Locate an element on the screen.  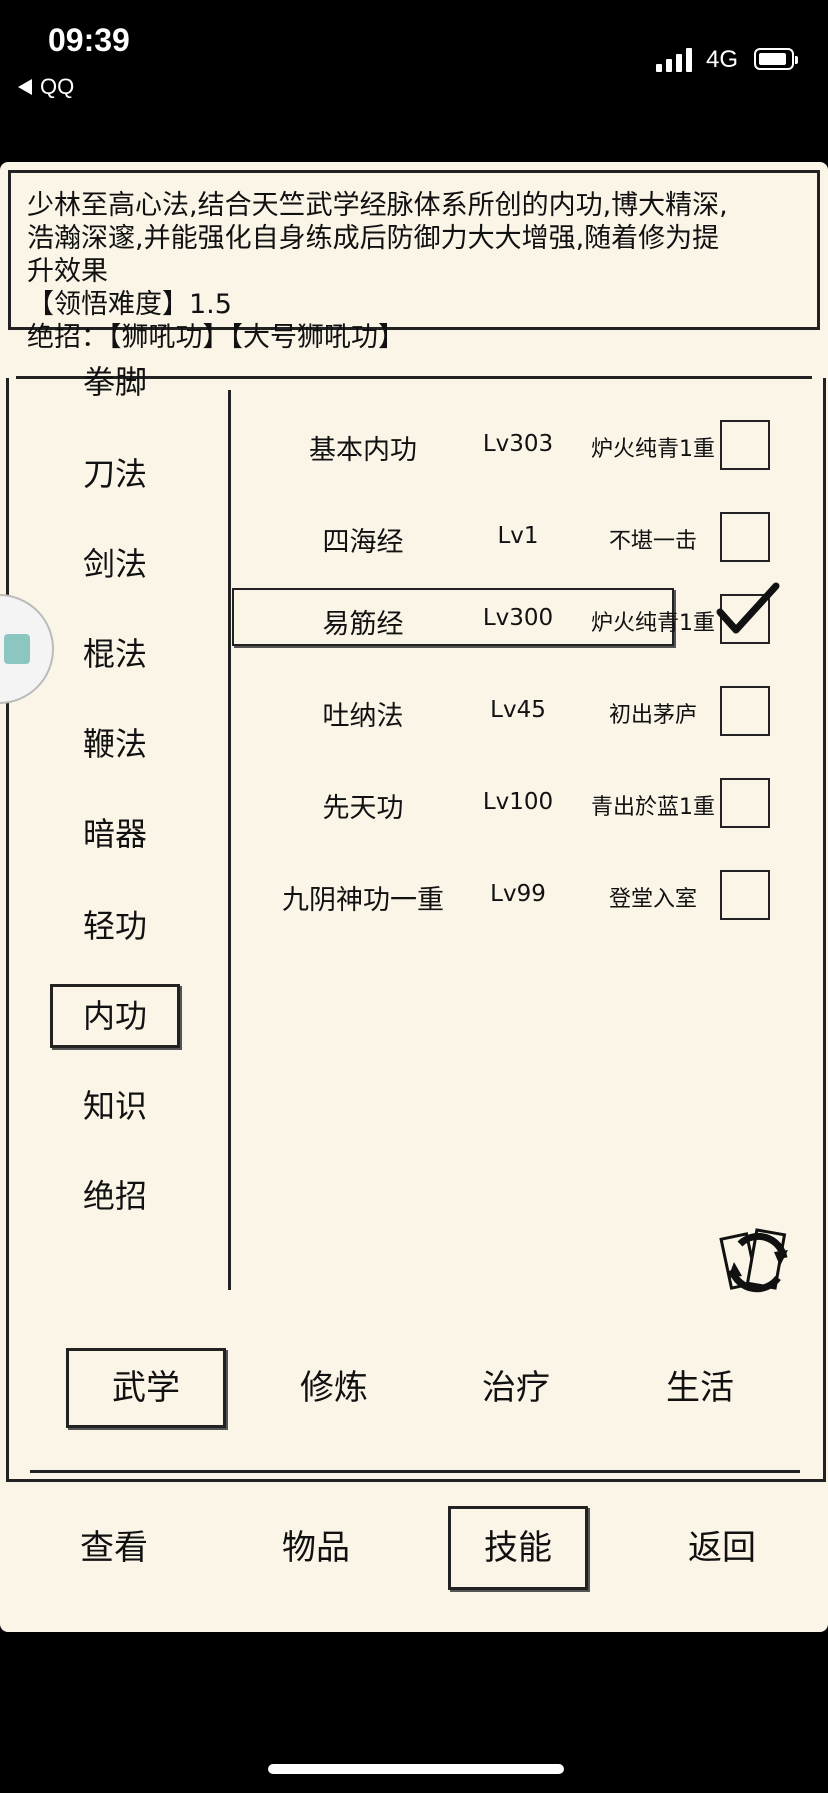
category-juezhao: 绝招 is located at coordinates (115, 1196).